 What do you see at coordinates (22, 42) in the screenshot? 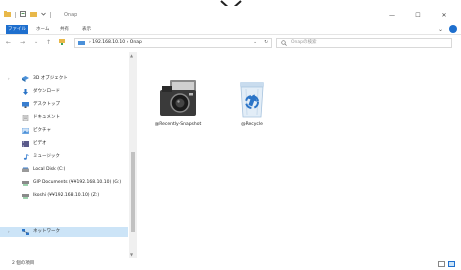
I see `forward-button: →` at bounding box center [22, 42].